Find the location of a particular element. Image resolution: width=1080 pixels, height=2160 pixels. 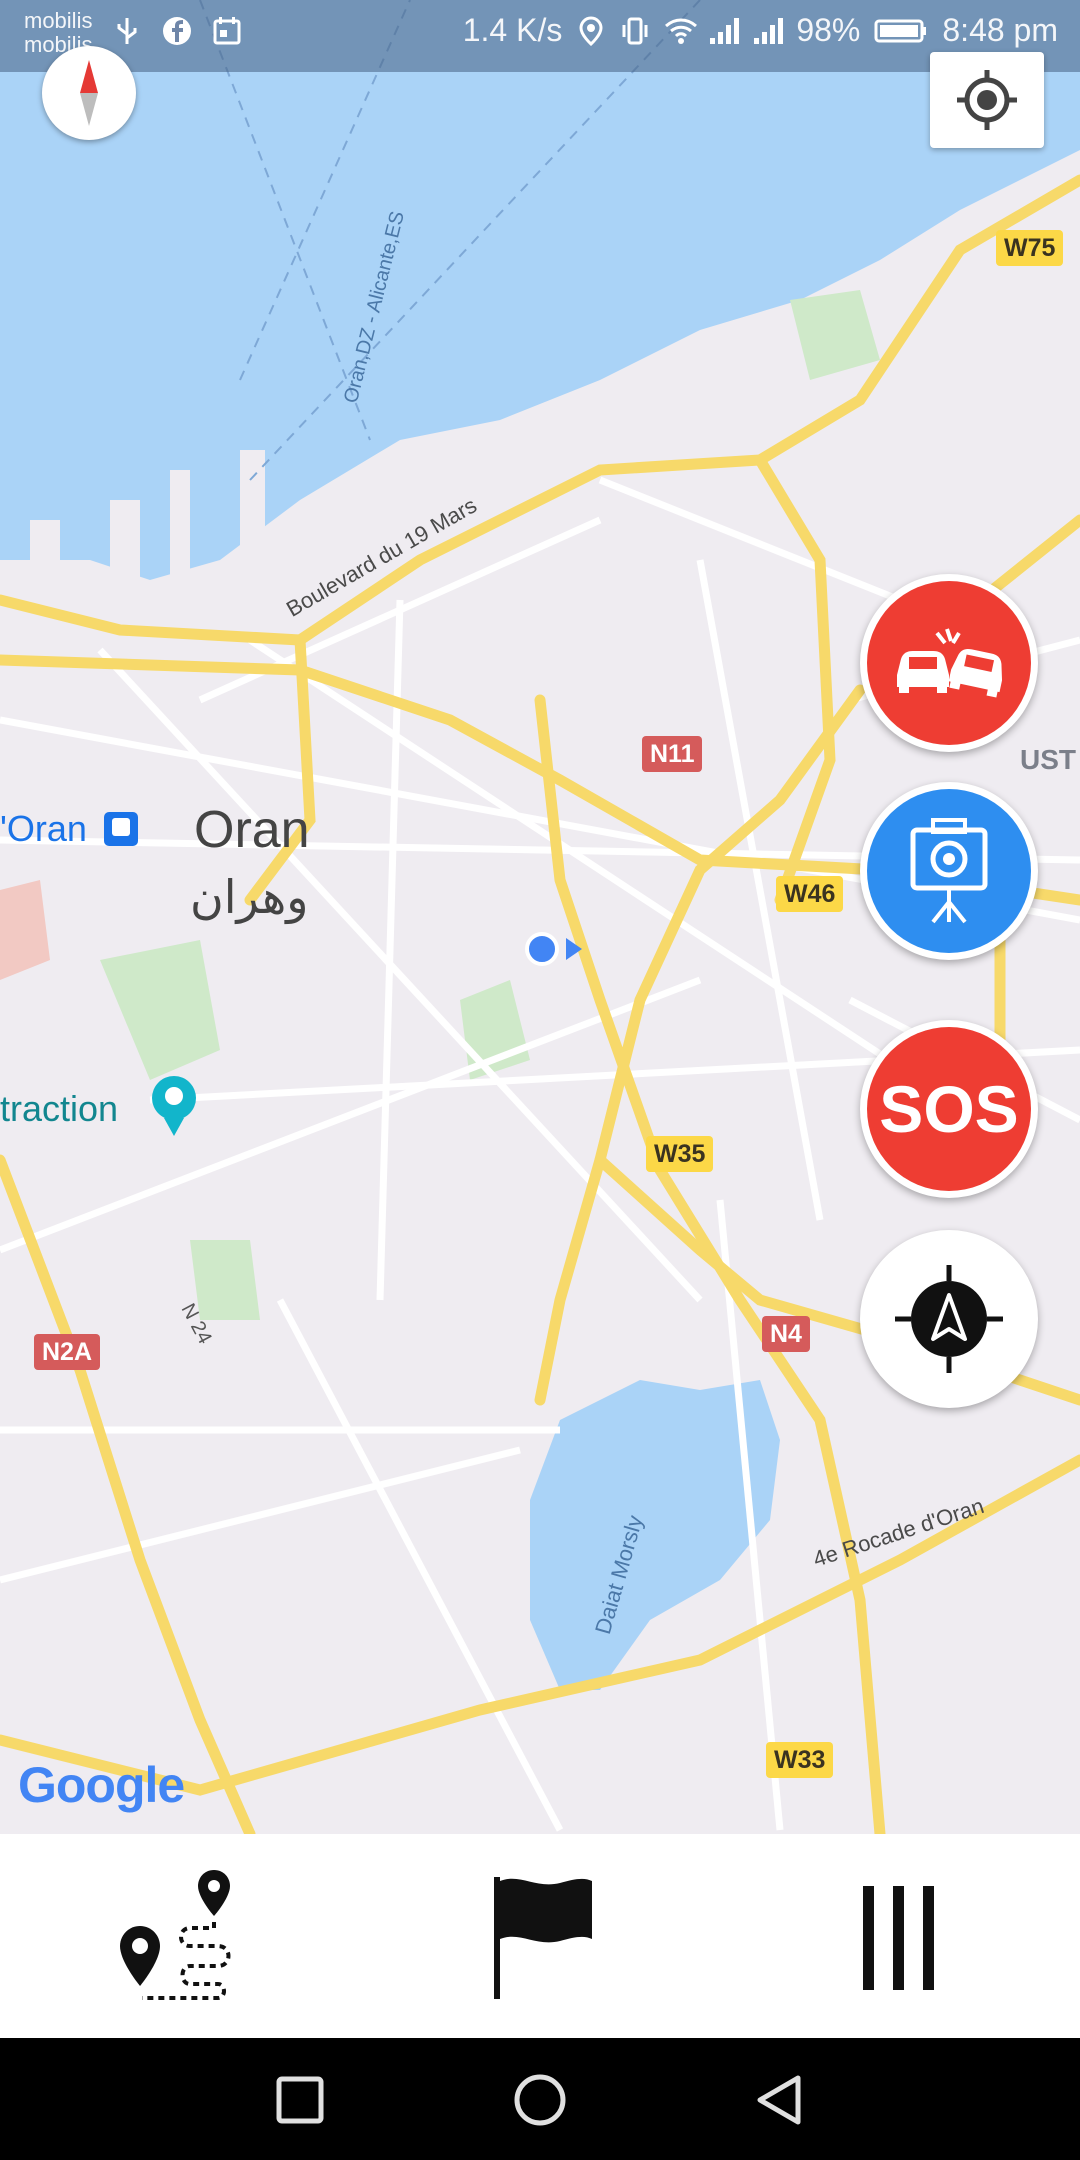

station-label: 'Oran is located at coordinates (43, 828).